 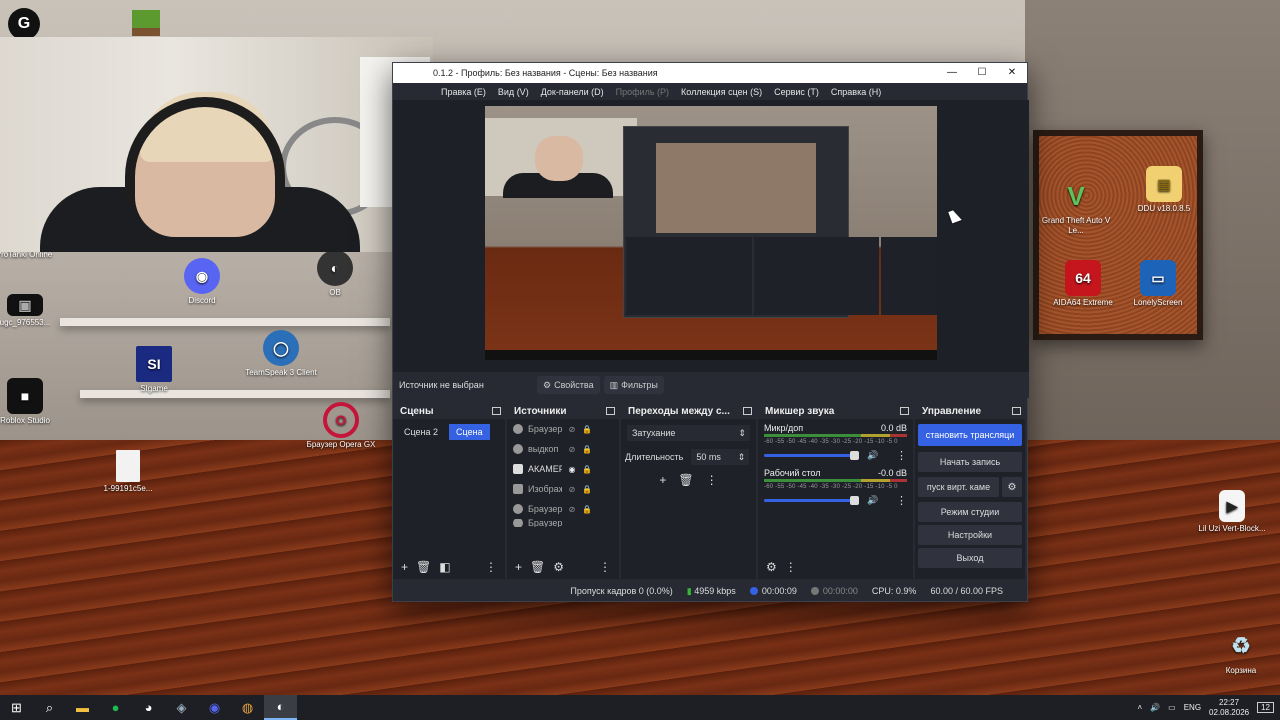 I want to click on desktop-icon-lonelyscreen: ▭ LonelyScreen, so click(x=1158, y=284).